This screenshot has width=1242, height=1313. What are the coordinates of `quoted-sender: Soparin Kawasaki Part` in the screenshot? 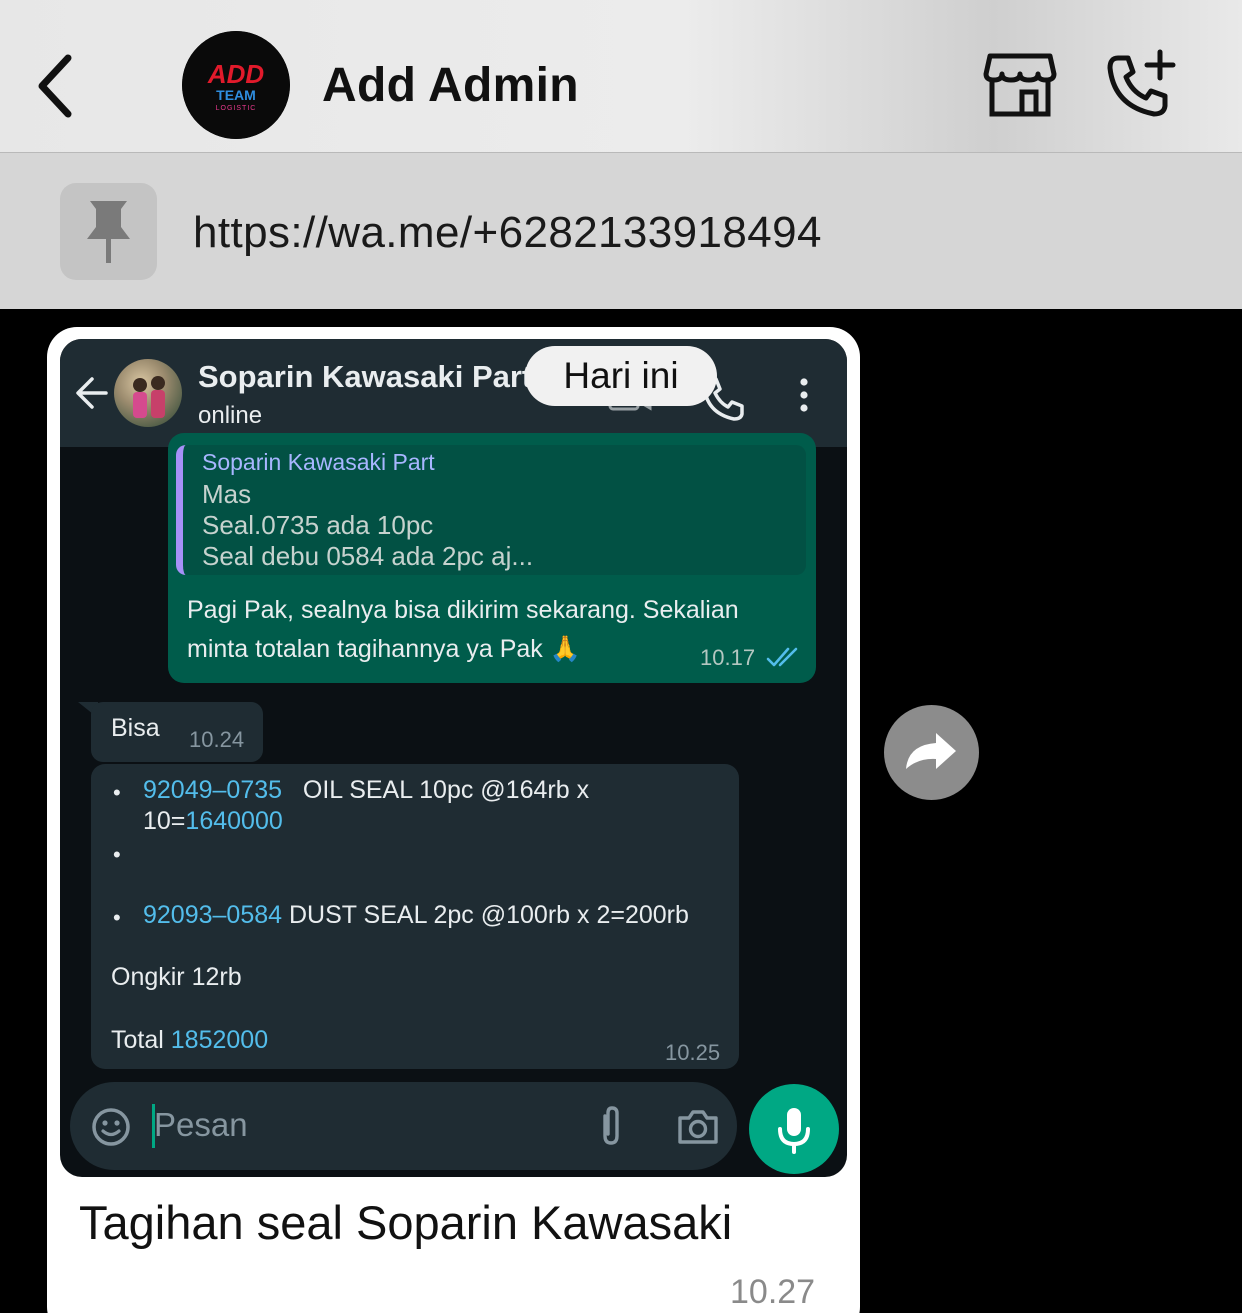 It's located at (318, 462).